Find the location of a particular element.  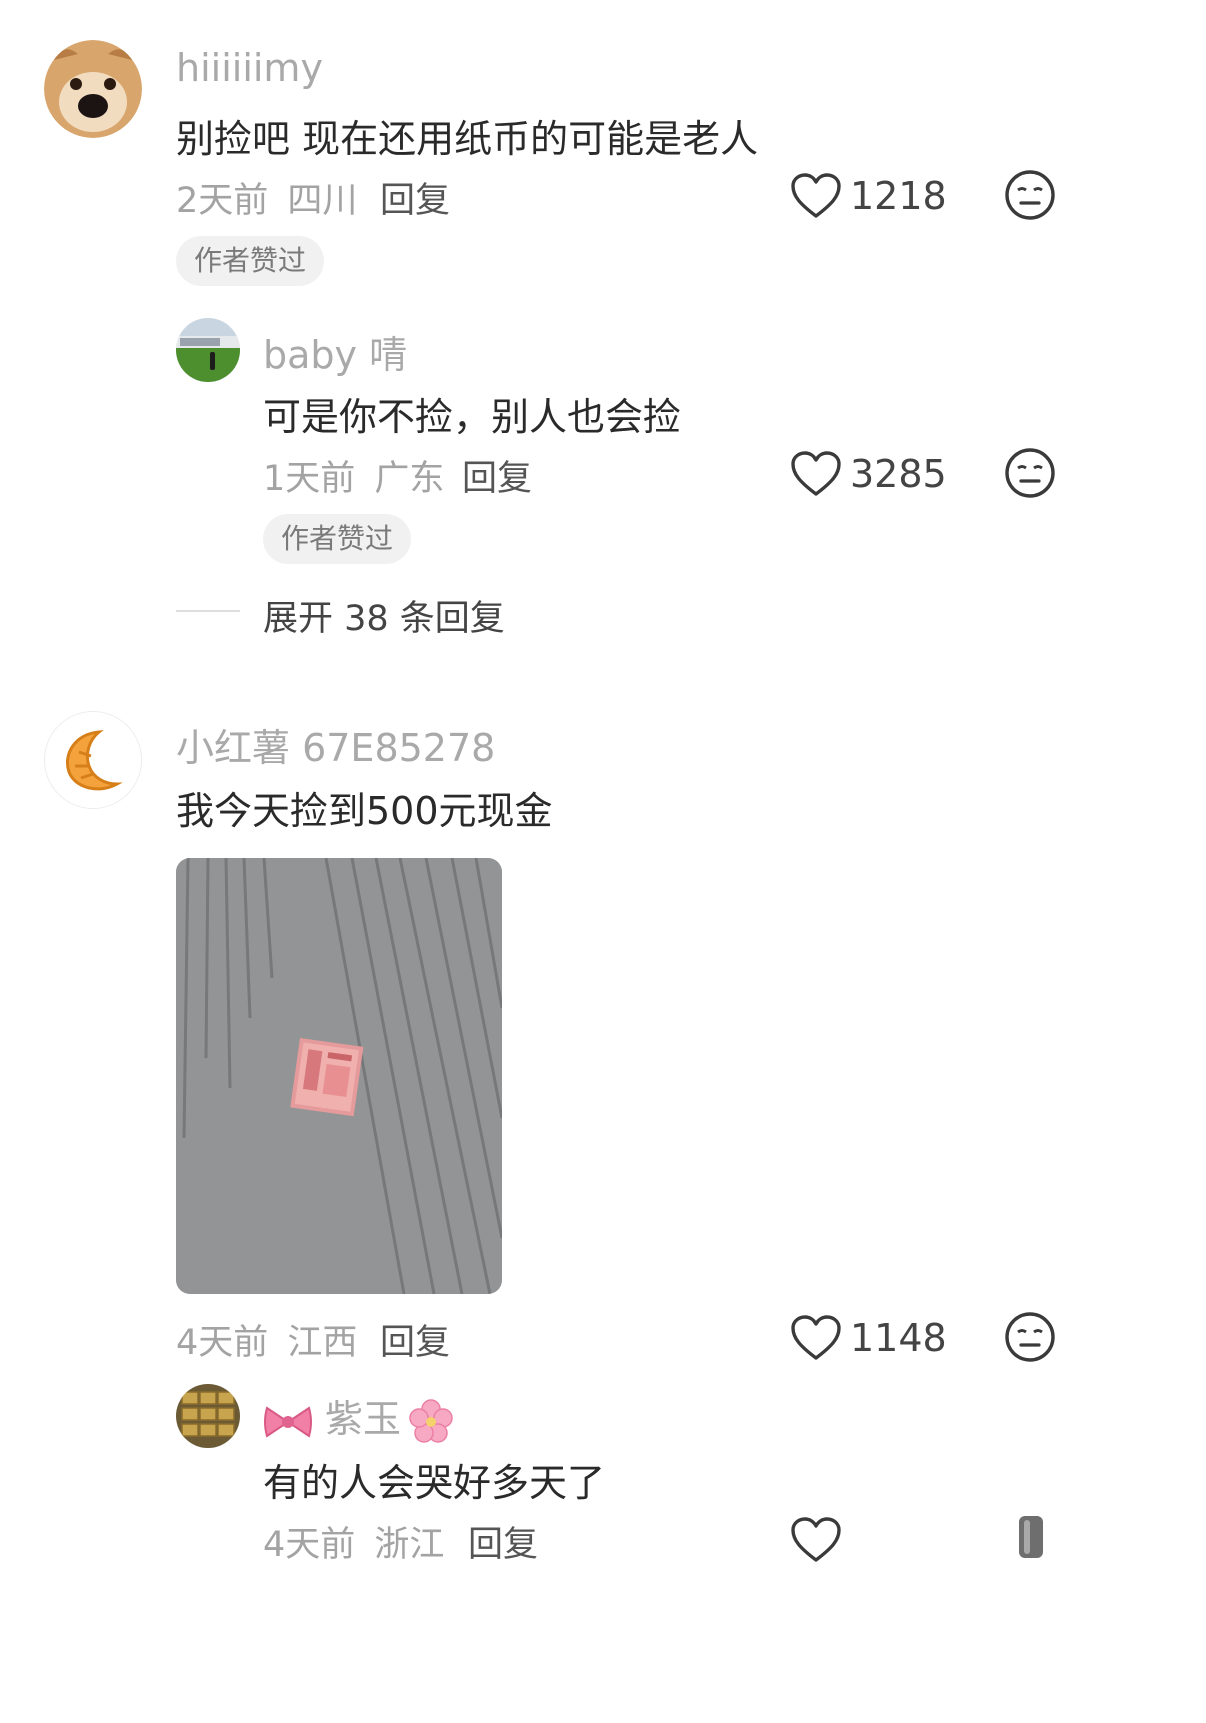

croissant-avatar-icon is located at coordinates (93, 760).